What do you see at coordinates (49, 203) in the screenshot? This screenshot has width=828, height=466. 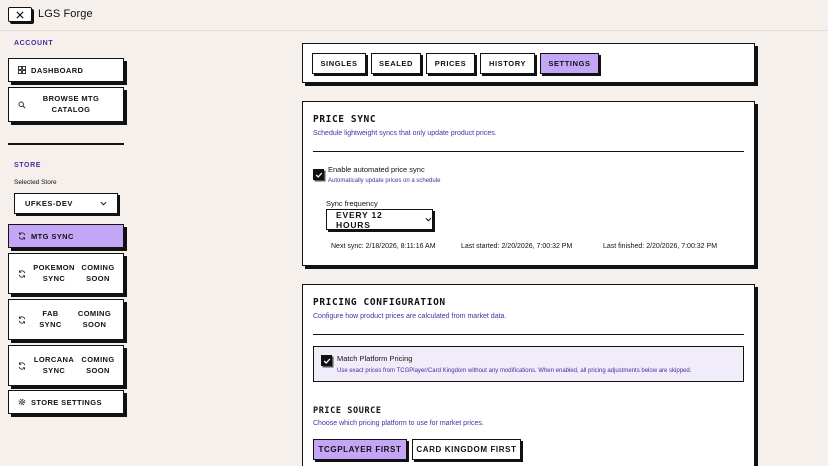 I see `store-select-value: UFKES-DEV` at bounding box center [49, 203].